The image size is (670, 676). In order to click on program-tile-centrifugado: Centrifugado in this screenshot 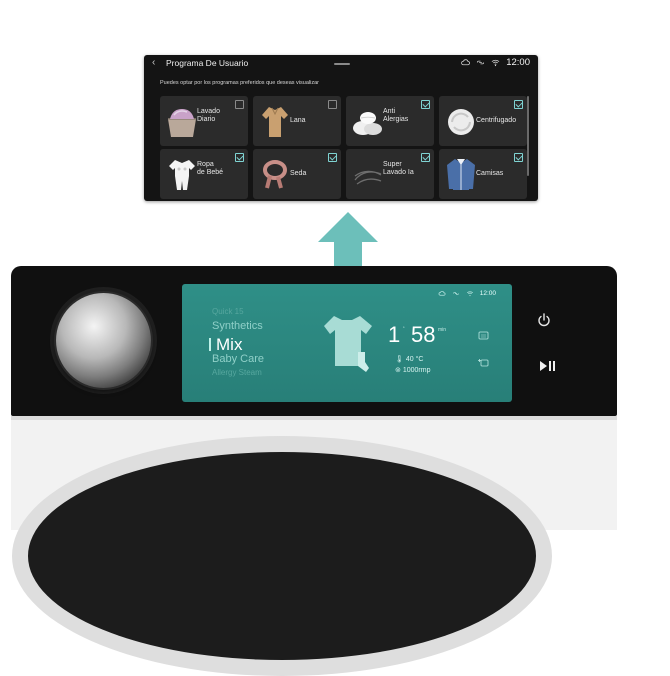, I will do `click(483, 121)`.